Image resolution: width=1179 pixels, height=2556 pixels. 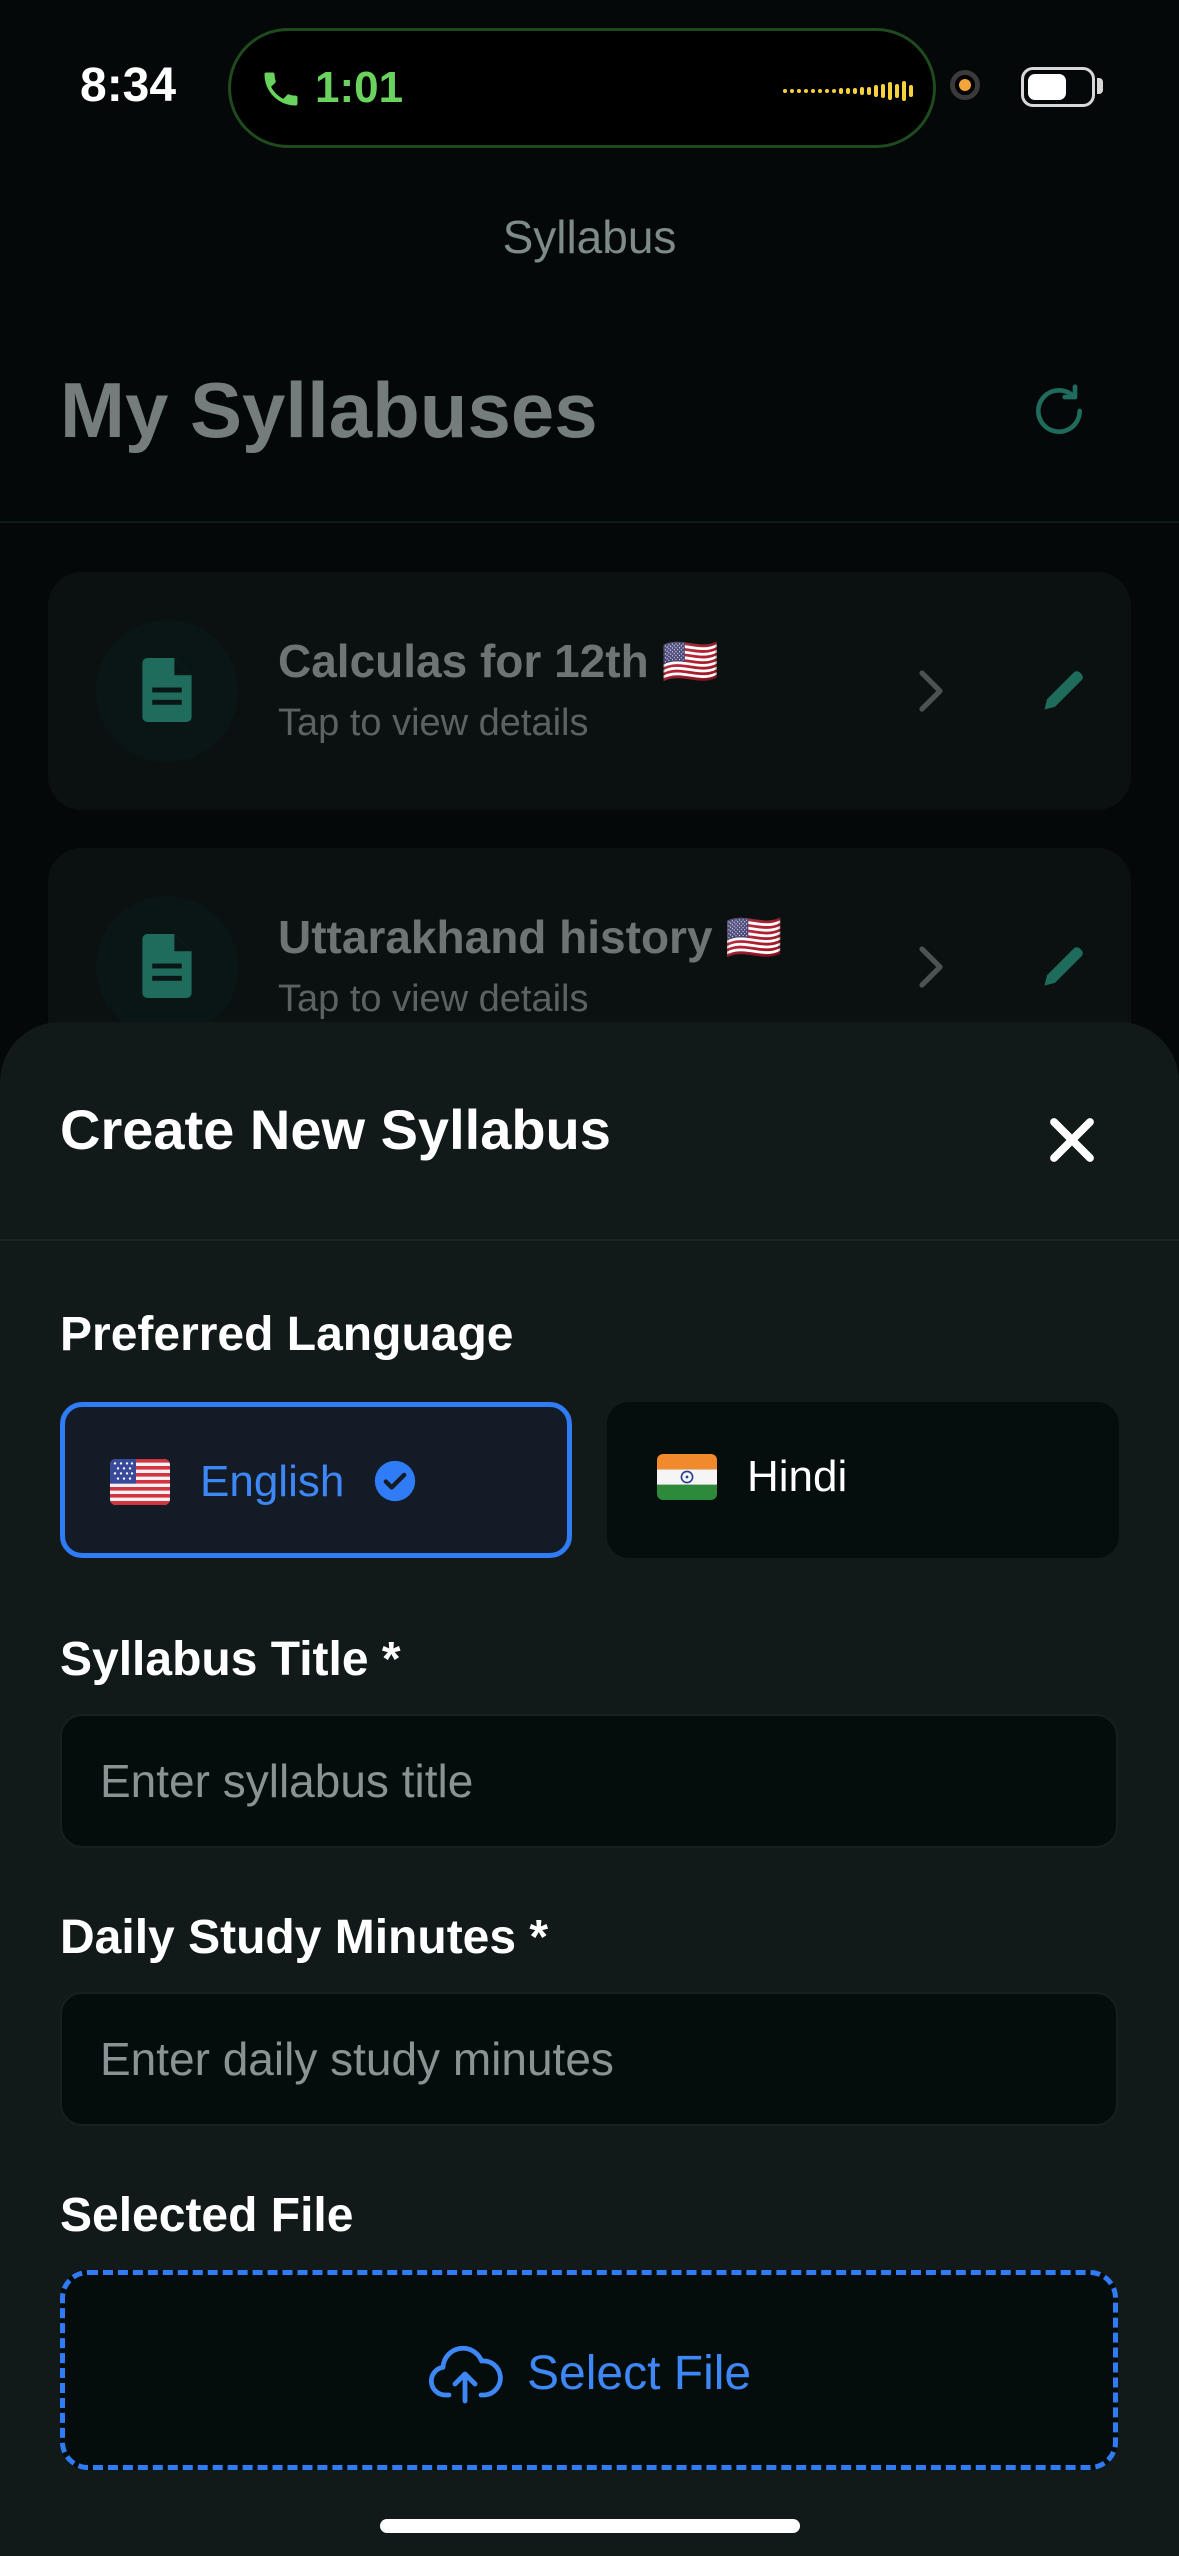 What do you see at coordinates (329, 410) in the screenshot?
I see `page-title: My Syllabuses` at bounding box center [329, 410].